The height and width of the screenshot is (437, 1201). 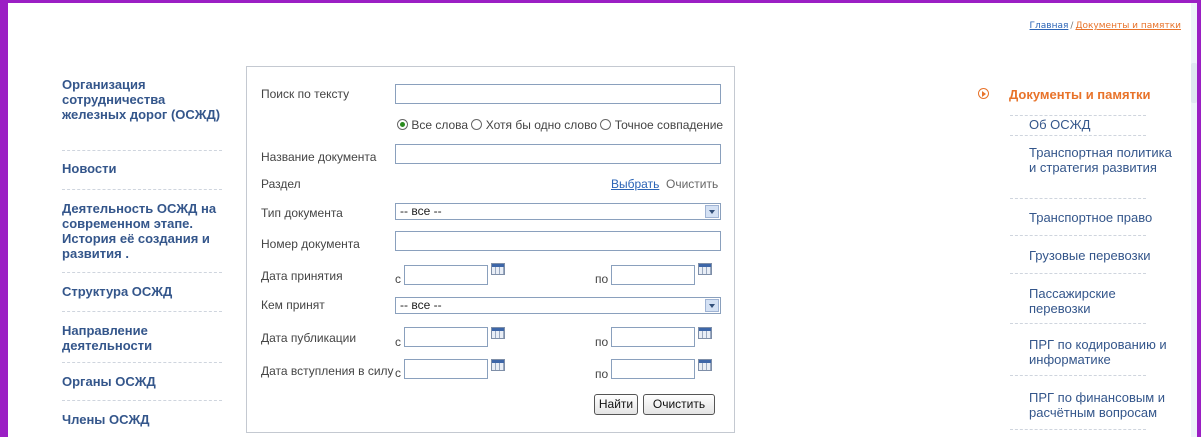 I want to click on play-circle-icon, so click(x=983, y=93).